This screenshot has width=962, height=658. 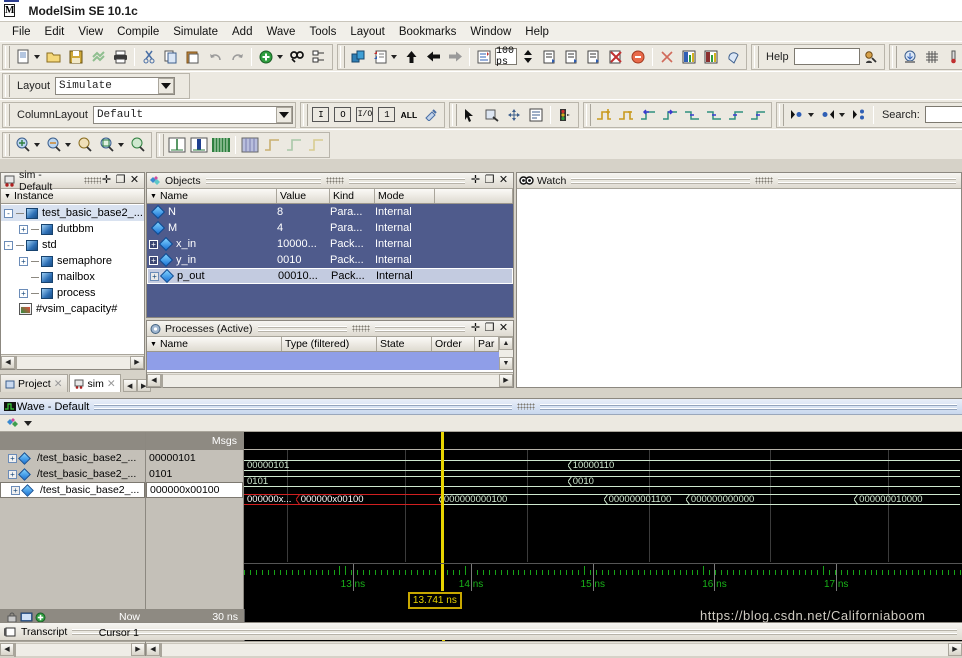 What do you see at coordinates (733, 57) in the screenshot?
I see `colorize-icon` at bounding box center [733, 57].